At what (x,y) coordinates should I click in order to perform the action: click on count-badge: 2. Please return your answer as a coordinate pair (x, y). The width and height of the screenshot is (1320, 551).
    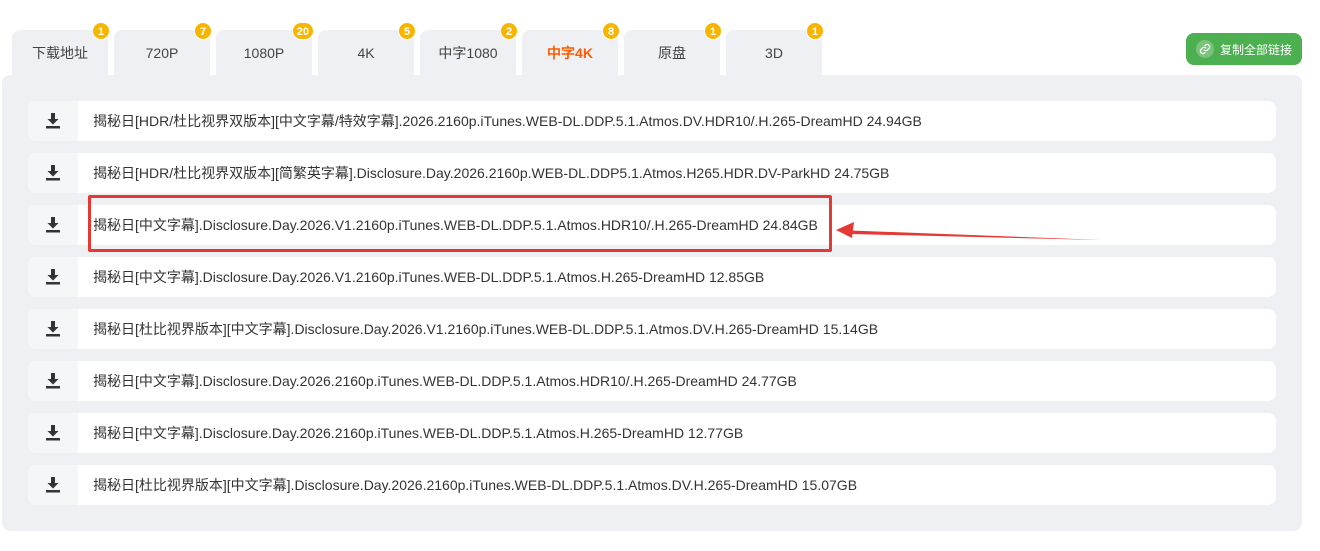
    Looking at the image, I should click on (509, 31).